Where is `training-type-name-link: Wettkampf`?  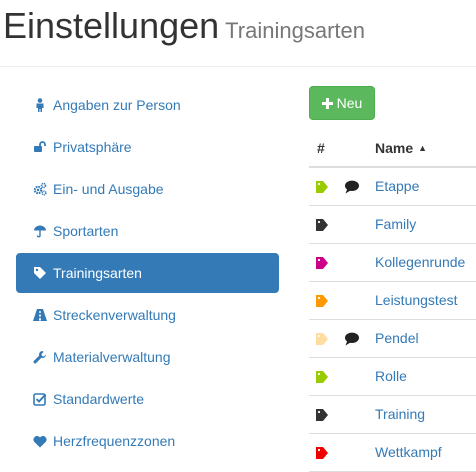
training-type-name-link: Wettkampf is located at coordinates (408, 452).